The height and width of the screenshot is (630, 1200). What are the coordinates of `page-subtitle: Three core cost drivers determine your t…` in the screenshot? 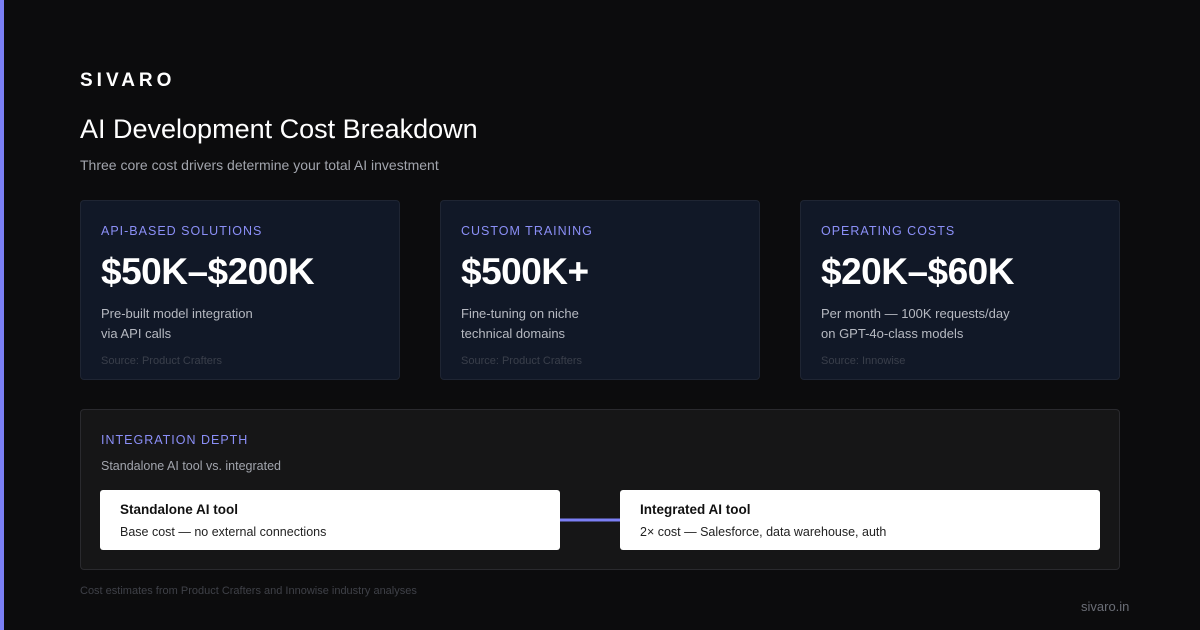 It's located at (259, 165).